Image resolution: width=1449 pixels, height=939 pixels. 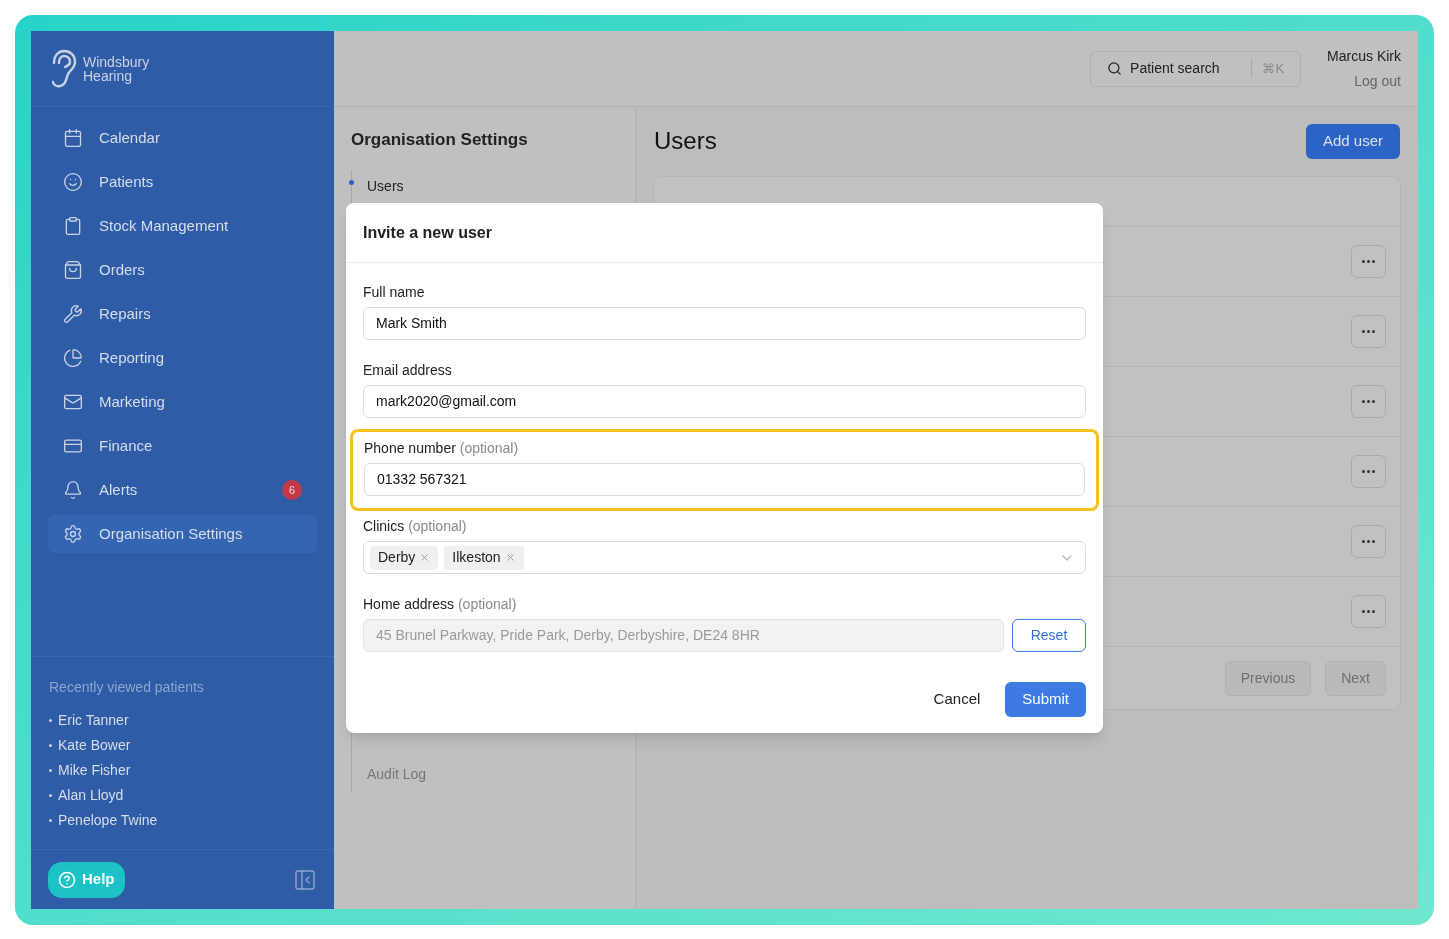 I want to click on patient-link: Alan Lloyd, so click(x=91, y=795).